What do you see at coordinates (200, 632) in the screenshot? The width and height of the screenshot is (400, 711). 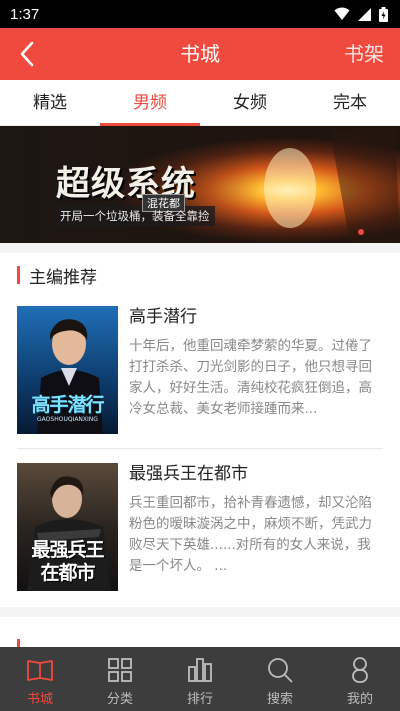 I see `next-section-header` at bounding box center [200, 632].